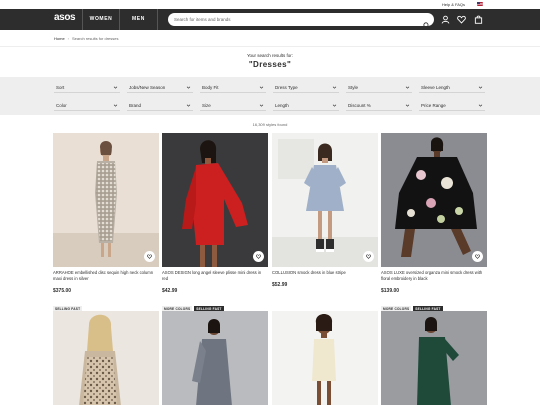  What do you see at coordinates (306, 87) in the screenshot?
I see `filter-dress-type: Dress Type` at bounding box center [306, 87].